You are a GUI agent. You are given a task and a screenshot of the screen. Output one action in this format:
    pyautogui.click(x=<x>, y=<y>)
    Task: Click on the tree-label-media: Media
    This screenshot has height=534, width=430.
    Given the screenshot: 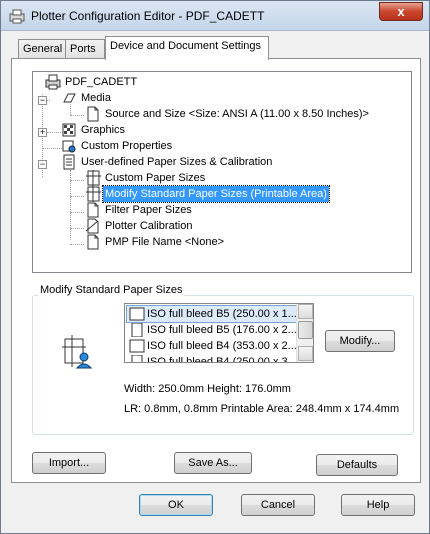 What is the action you would take?
    pyautogui.click(x=96, y=98)
    